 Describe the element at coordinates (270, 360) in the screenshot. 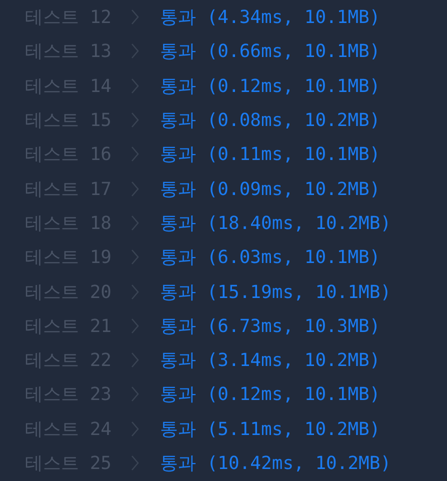

I see `test-result: 통과 (3.14ms, 10.2MB)` at that location.